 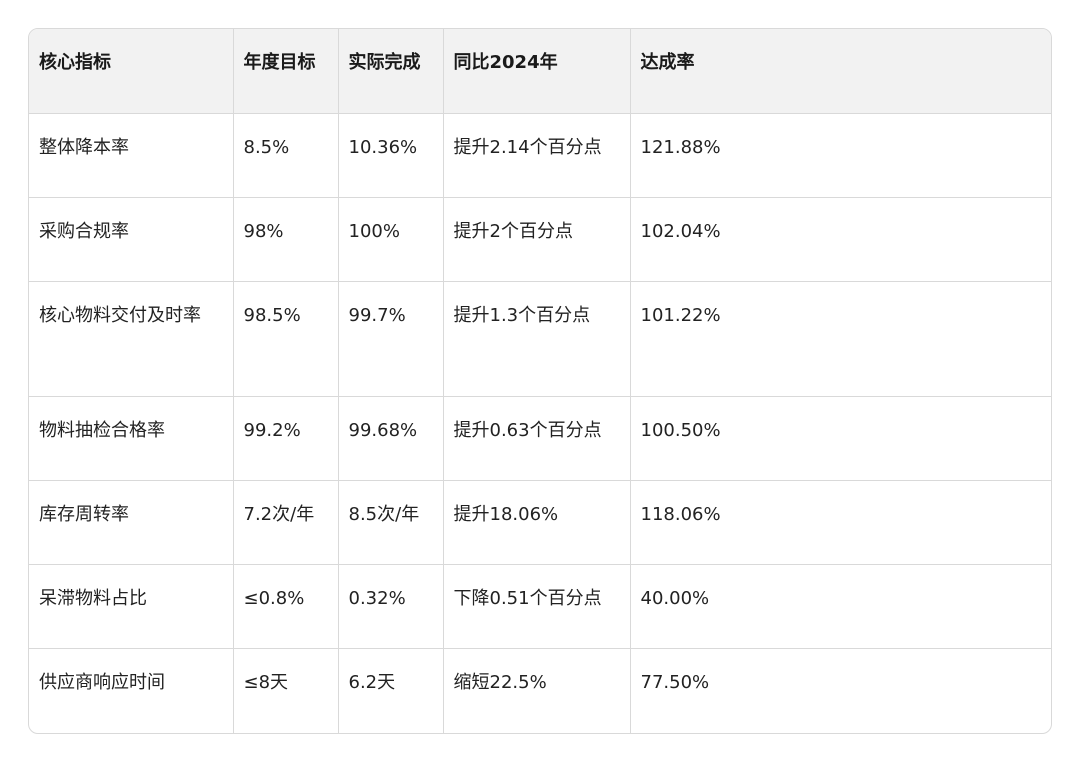 What do you see at coordinates (537, 155) in the screenshot?
I see `cell-yoy: 提升2.14个百分点` at bounding box center [537, 155].